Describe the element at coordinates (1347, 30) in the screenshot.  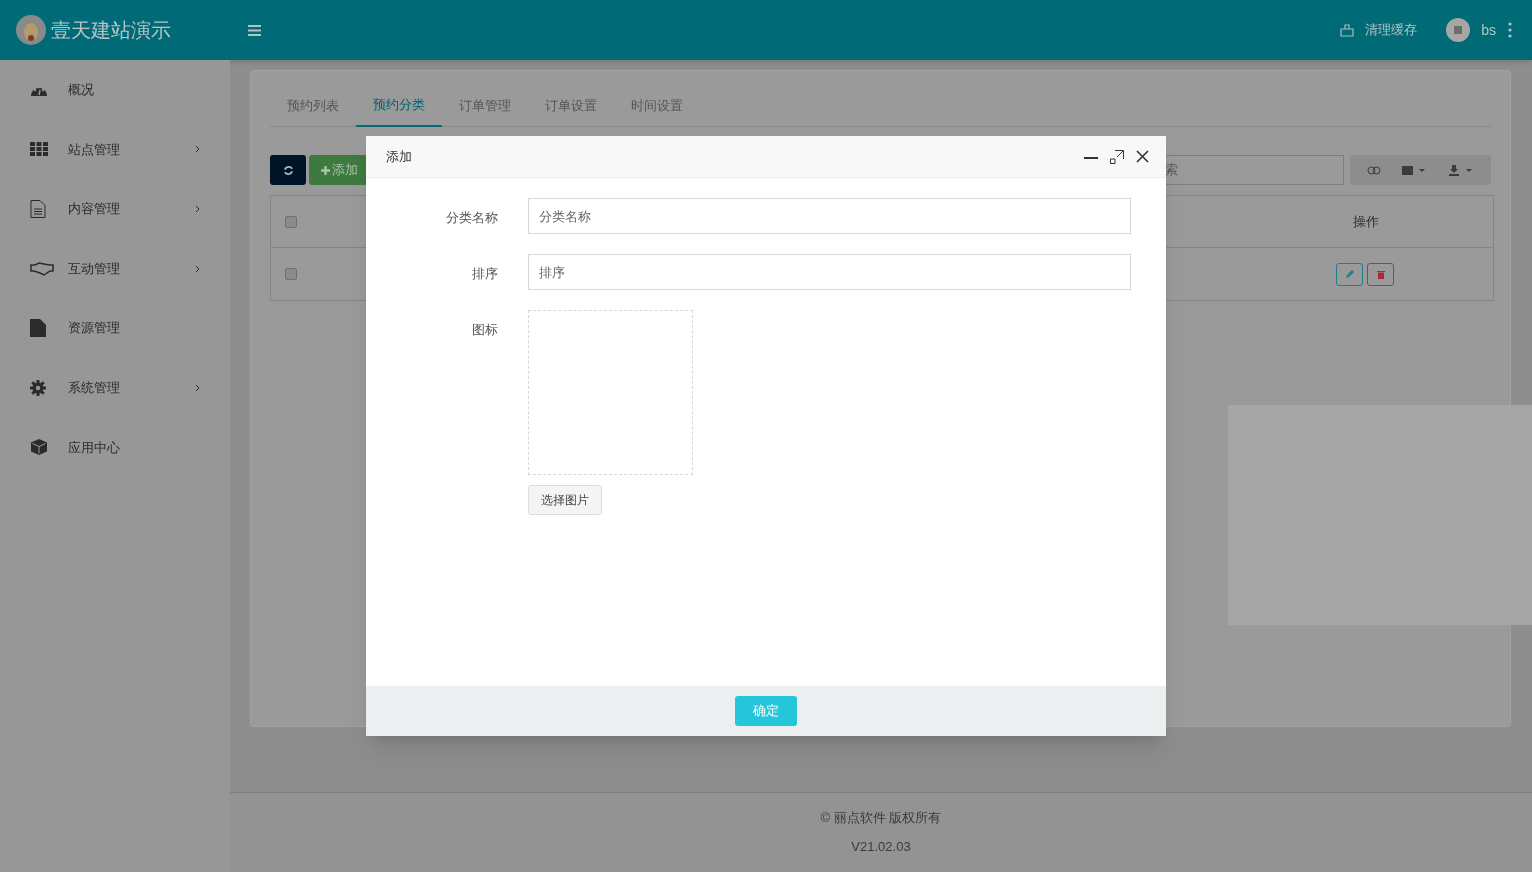
I see `broom-icon` at that location.